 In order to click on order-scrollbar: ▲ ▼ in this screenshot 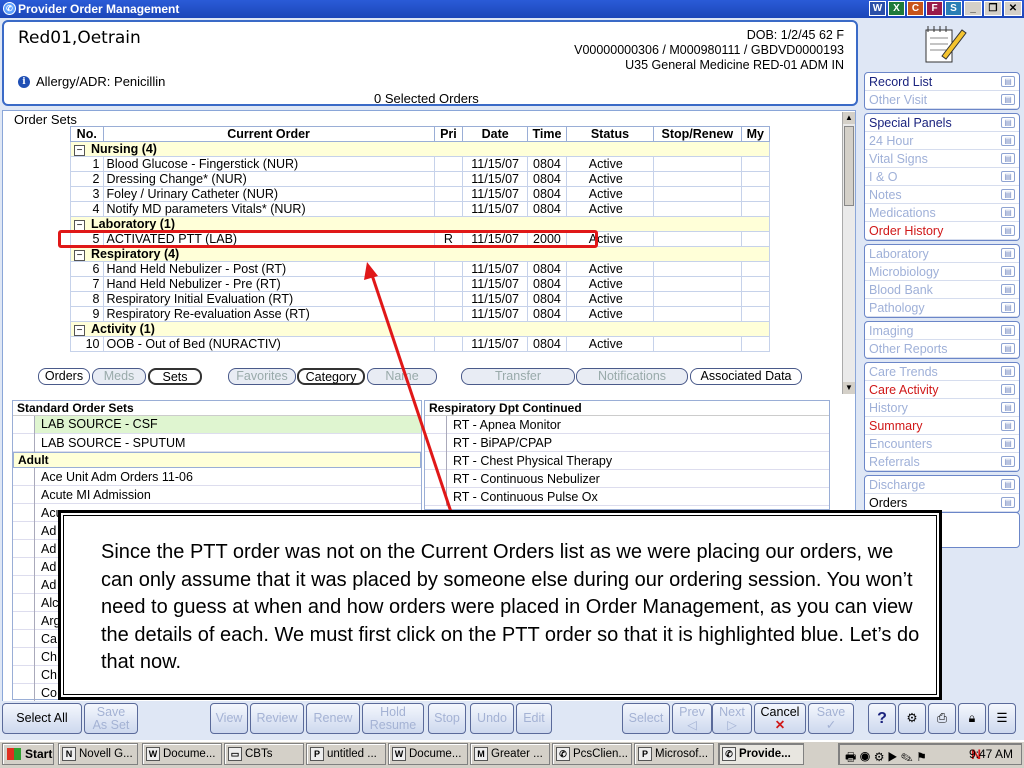, I will do `click(848, 253)`.